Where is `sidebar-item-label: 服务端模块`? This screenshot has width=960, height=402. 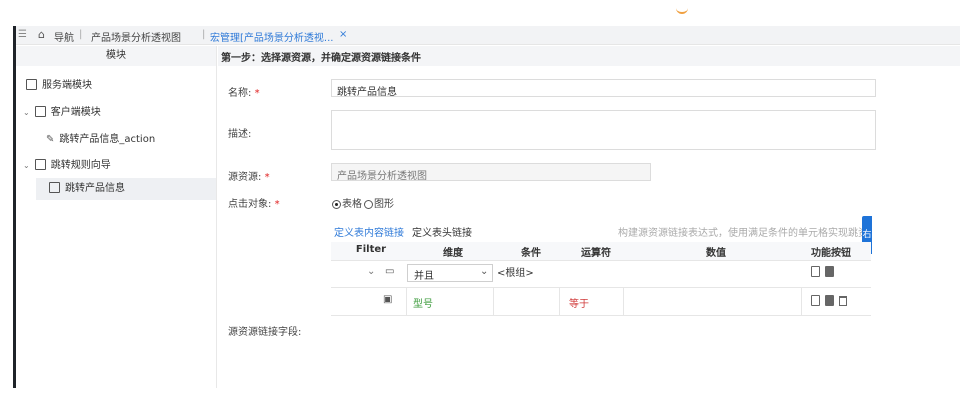
sidebar-item-label: 服务端模块 is located at coordinates (67, 85).